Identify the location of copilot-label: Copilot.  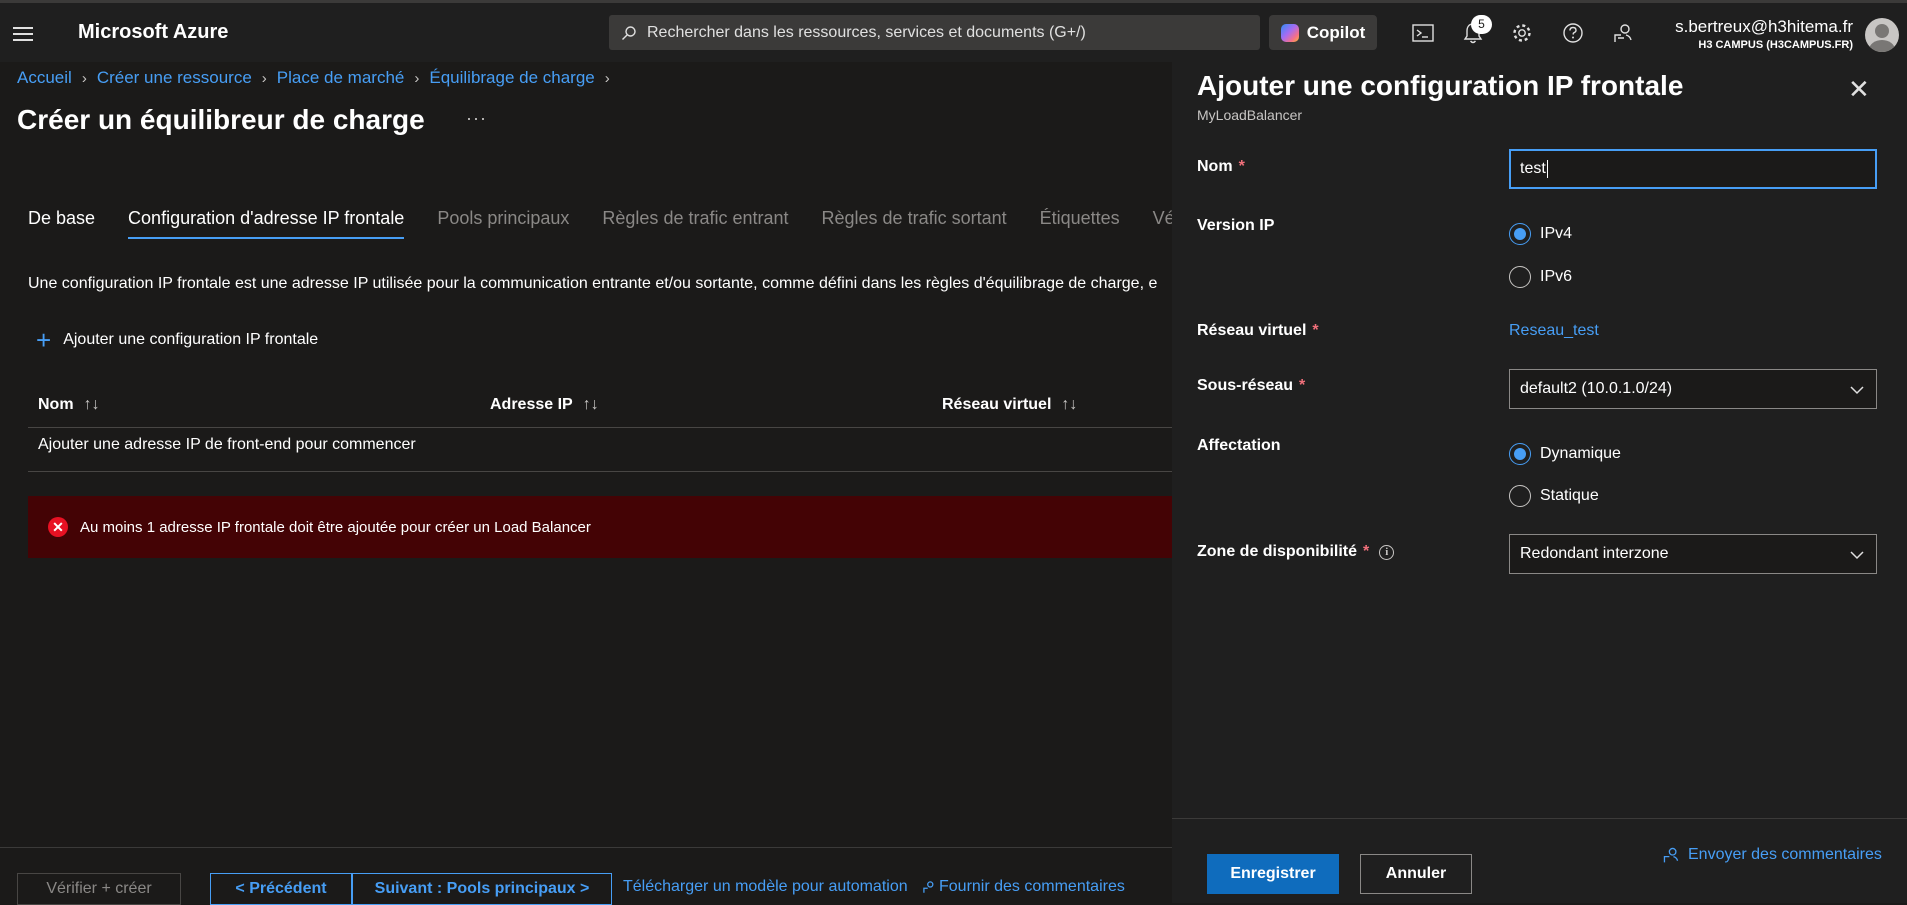
(1336, 32).